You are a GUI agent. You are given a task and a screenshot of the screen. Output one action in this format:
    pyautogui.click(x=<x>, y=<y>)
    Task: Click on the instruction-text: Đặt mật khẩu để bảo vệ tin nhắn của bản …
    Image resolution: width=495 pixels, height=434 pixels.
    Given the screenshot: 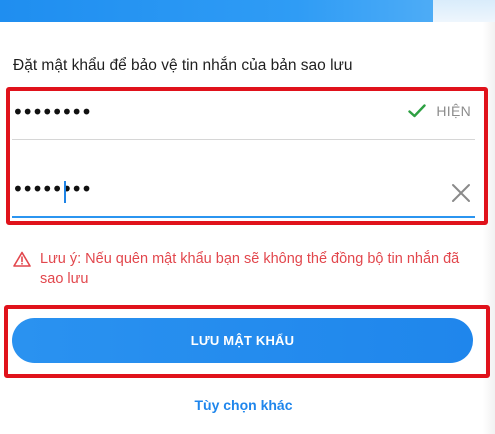 What is the action you would take?
    pyautogui.click(x=183, y=65)
    